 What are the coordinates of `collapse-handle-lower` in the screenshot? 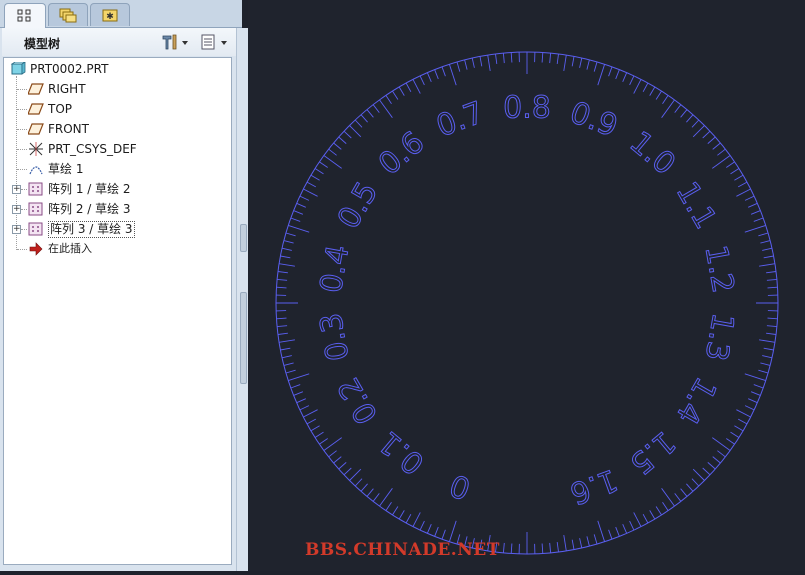 It's located at (243, 338).